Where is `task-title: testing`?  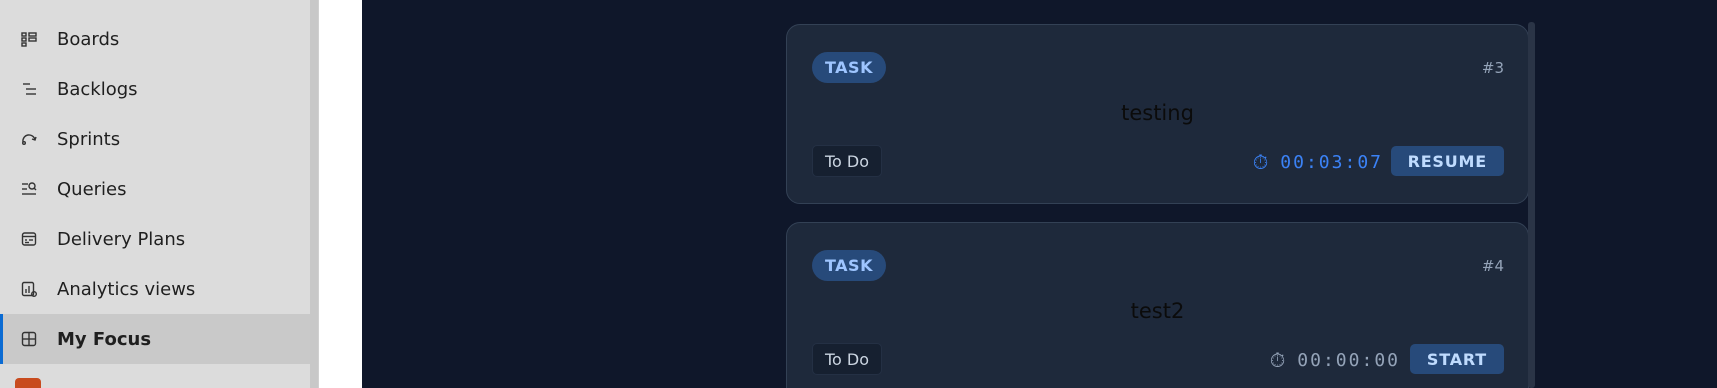
task-title: testing is located at coordinates (1157, 113).